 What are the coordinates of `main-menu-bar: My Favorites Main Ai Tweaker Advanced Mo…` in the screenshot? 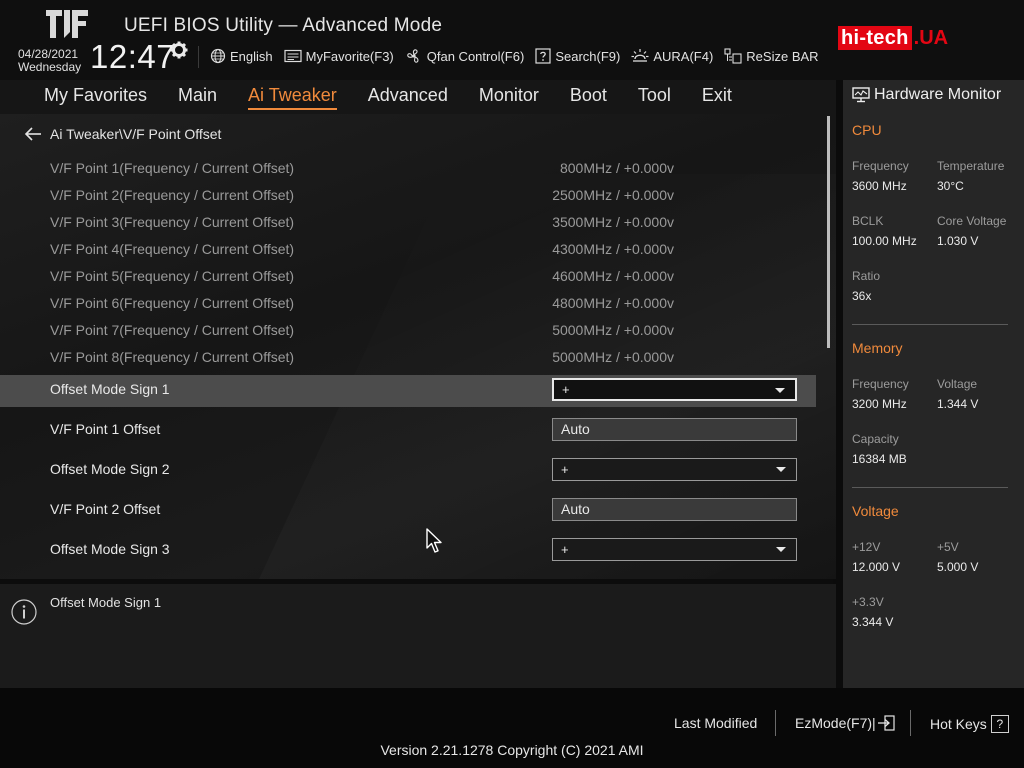 It's located at (418, 97).